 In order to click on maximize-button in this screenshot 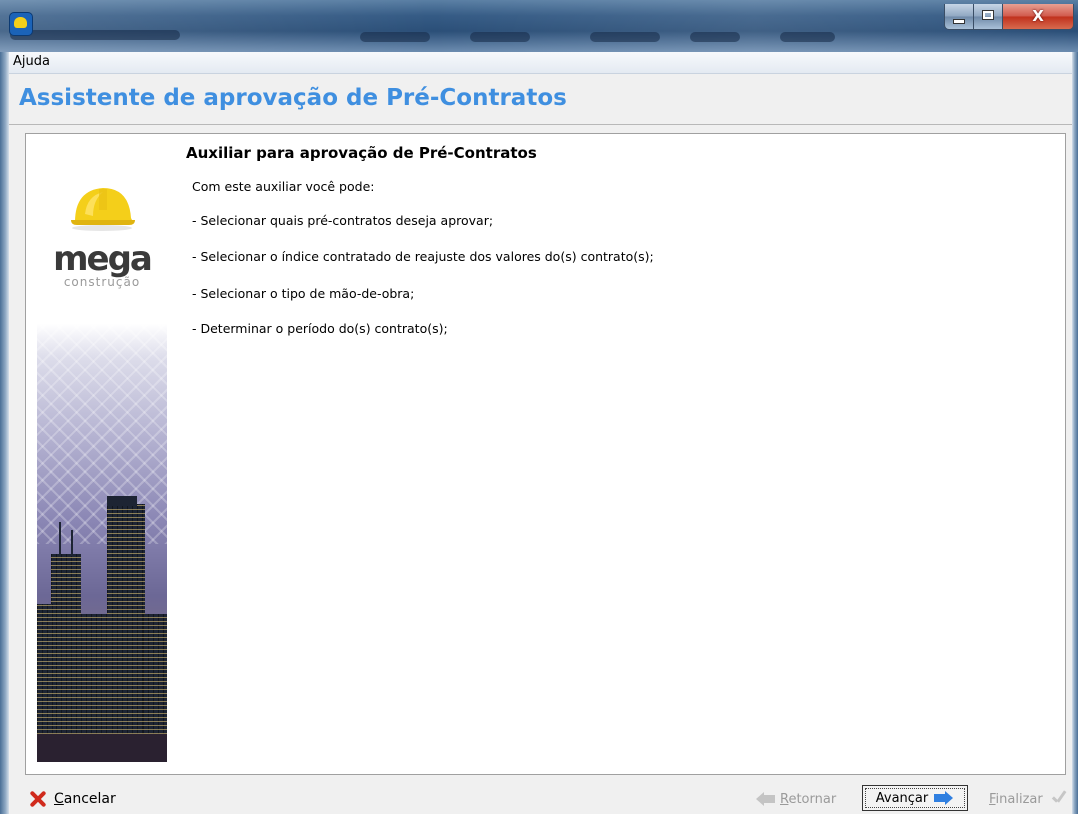, I will do `click(988, 17)`.